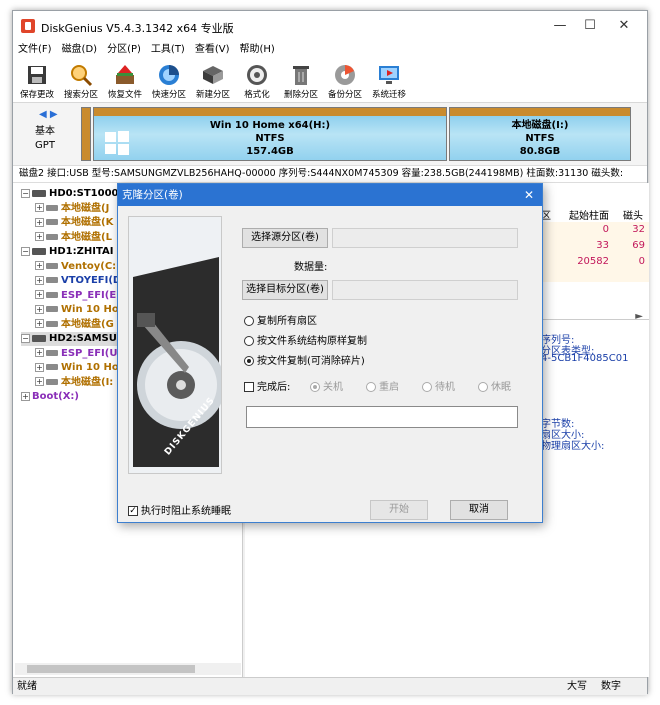 Image resolution: width=660 pixels, height=705 pixels. I want to click on toolbar-label: 删除分区, so click(300, 95).